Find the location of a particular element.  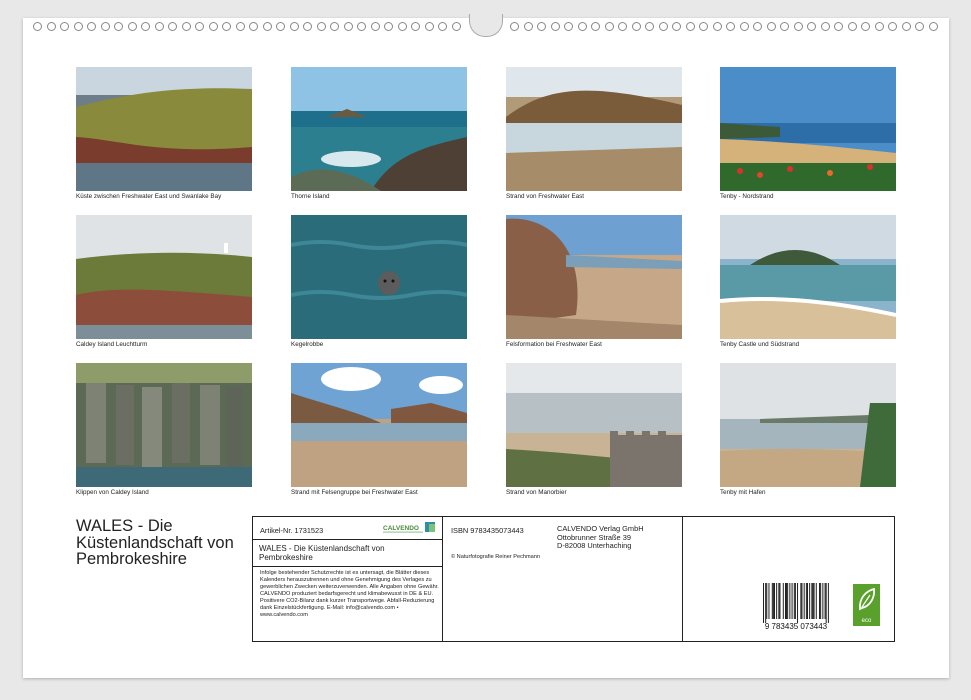

photo-caption: Klippen von Caldey Island is located at coordinates (112, 492).